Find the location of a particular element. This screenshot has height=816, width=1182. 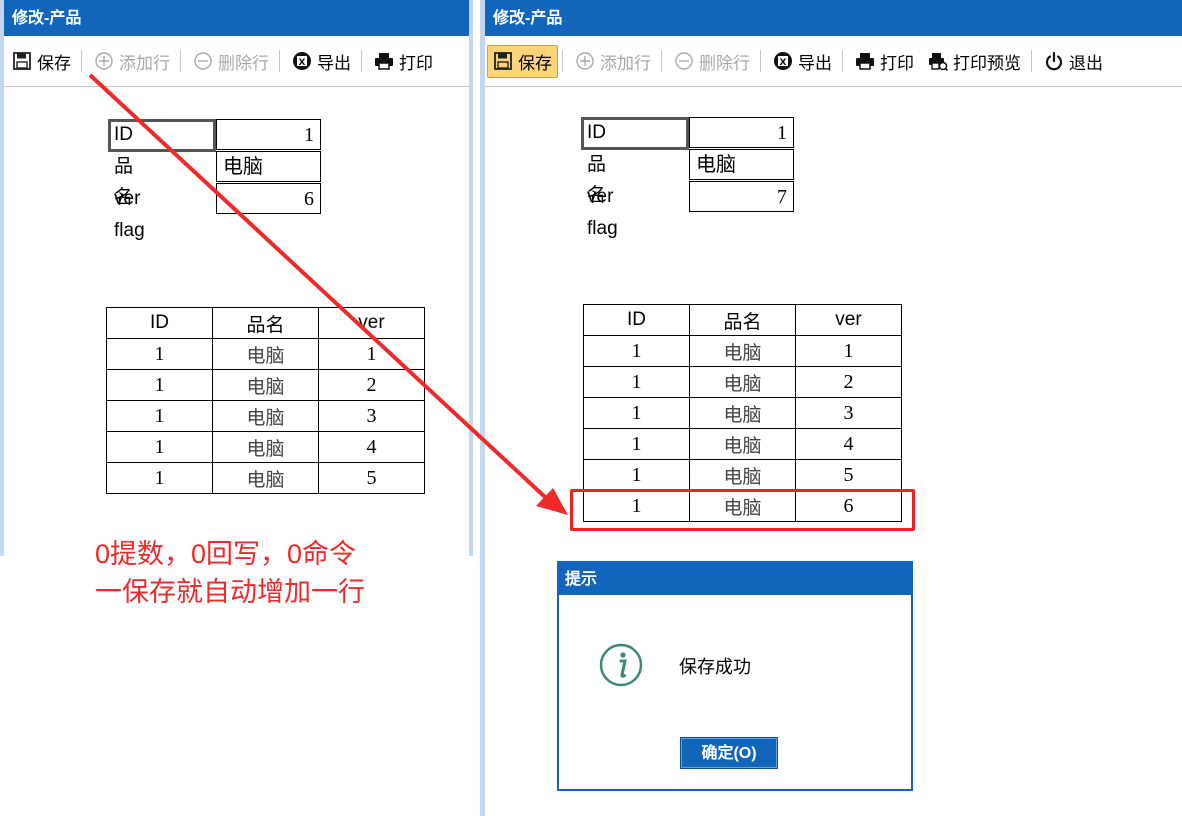

export-icon: X is located at coordinates (302, 61).